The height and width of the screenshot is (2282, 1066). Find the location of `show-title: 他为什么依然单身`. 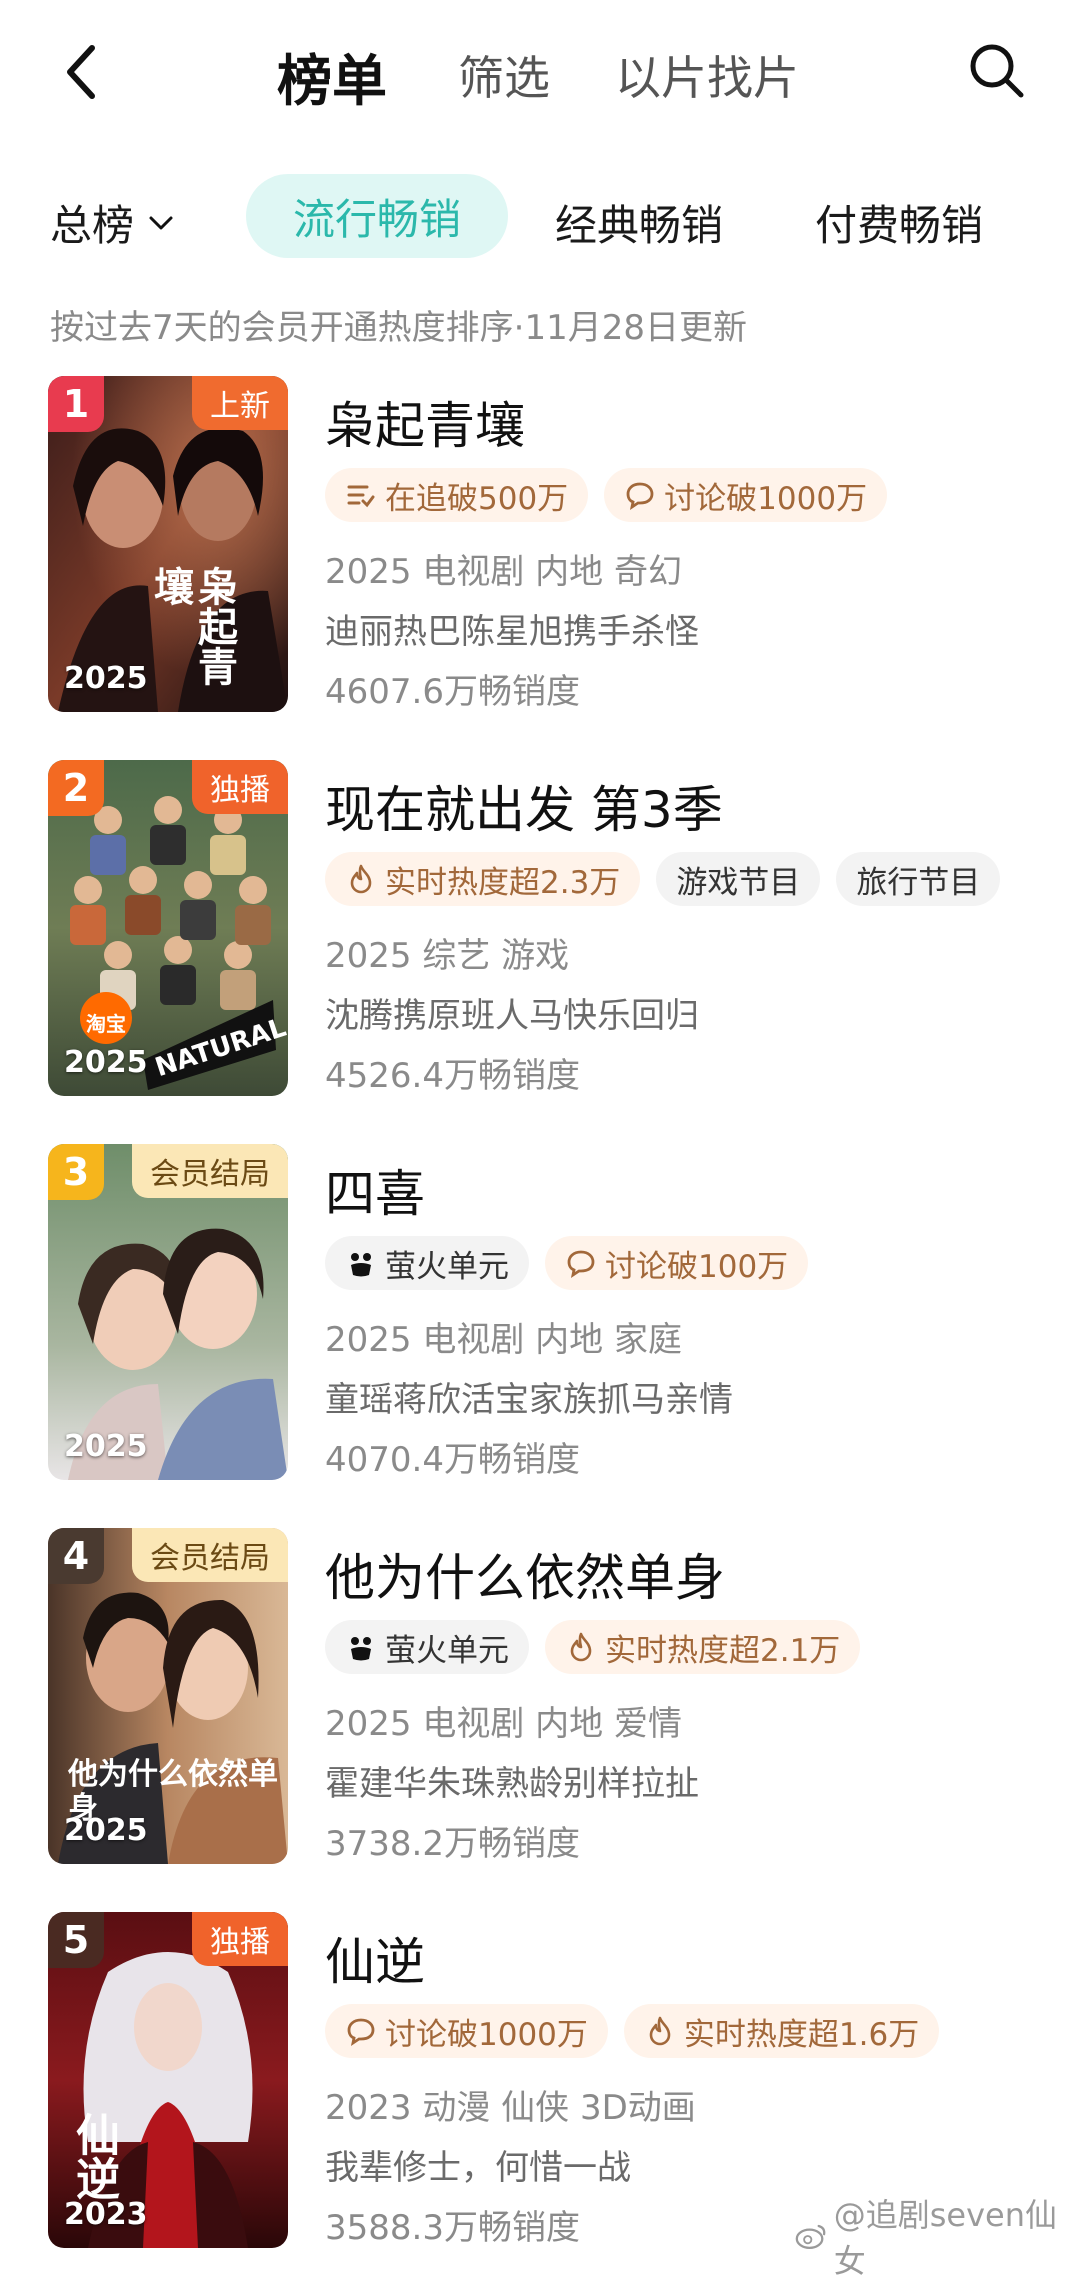

show-title: 他为什么依然单身 is located at coordinates (525, 1574).